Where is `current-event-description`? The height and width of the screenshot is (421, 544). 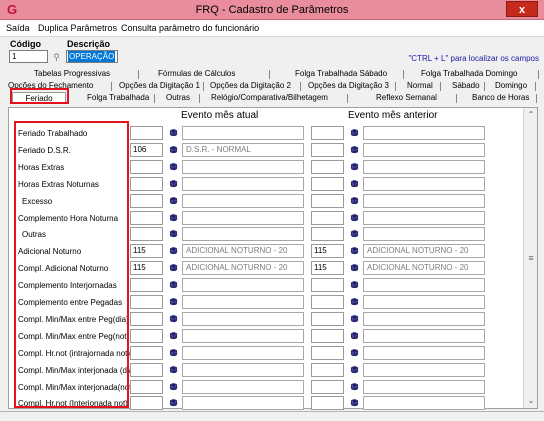 current-event-description is located at coordinates (243, 218).